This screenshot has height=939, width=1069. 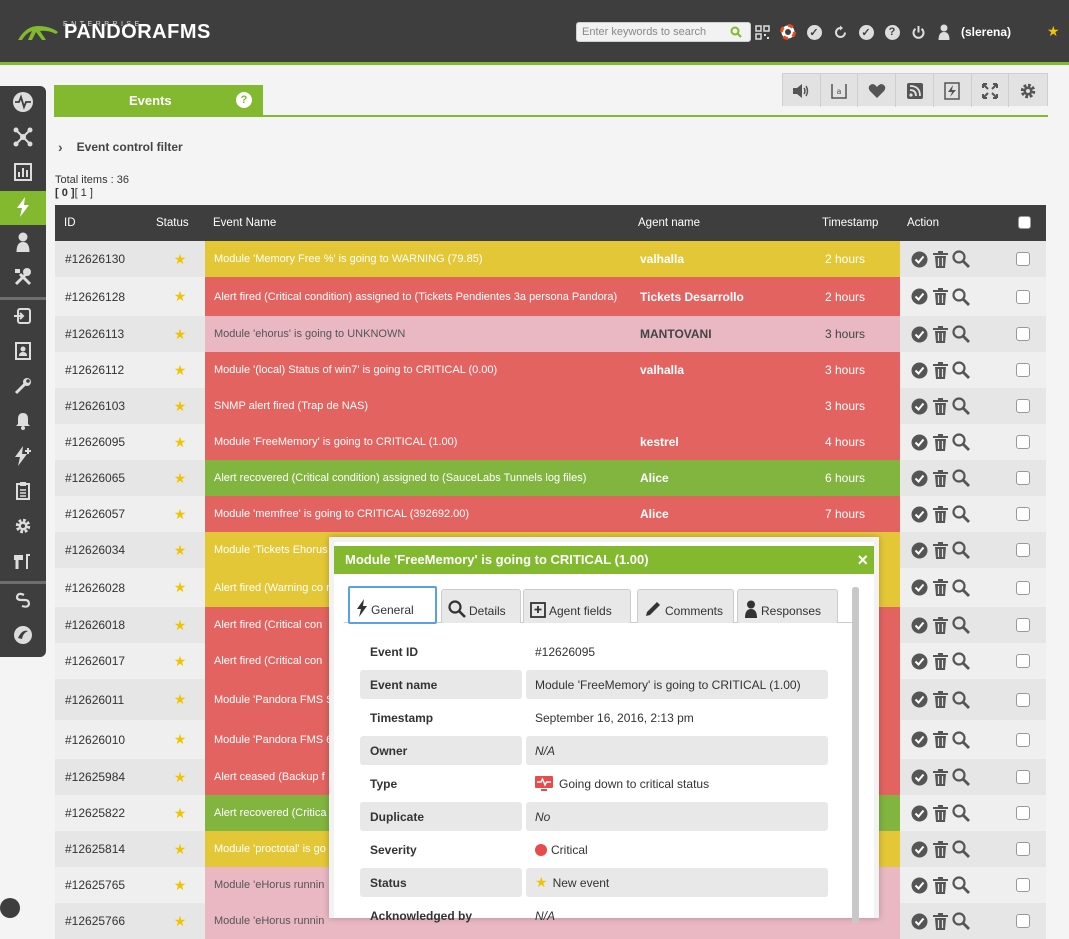 I want to click on heart-icon, so click(x=877, y=90).